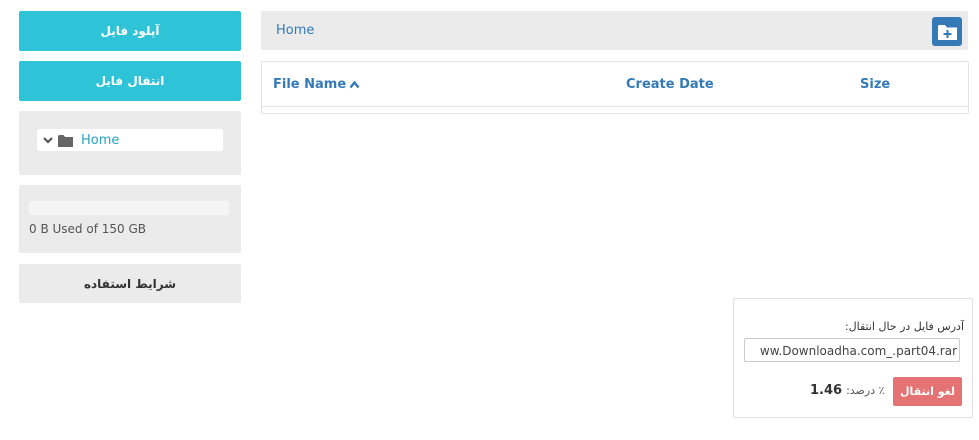 This screenshot has width=979, height=440. I want to click on terms-of-use-button: شرایط استفاده, so click(130, 283).